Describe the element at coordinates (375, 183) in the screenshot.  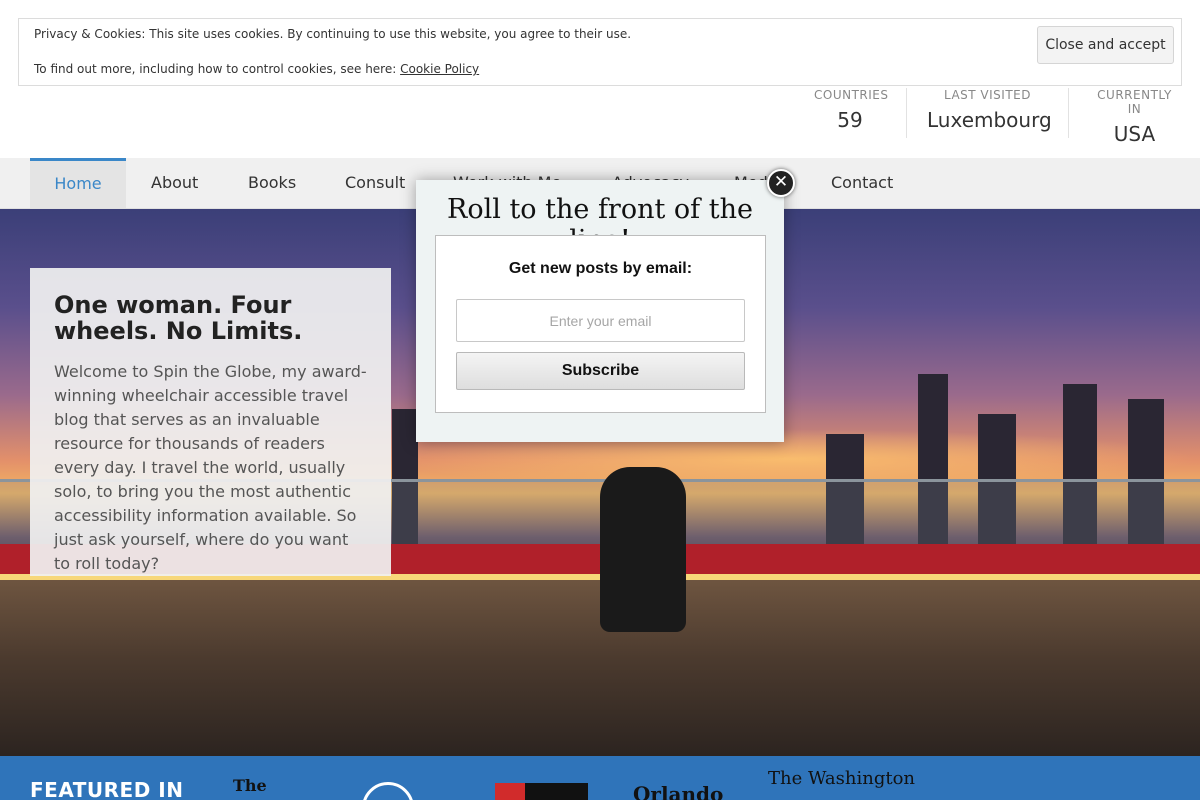
I see `nav-item-consult: Consult` at that location.